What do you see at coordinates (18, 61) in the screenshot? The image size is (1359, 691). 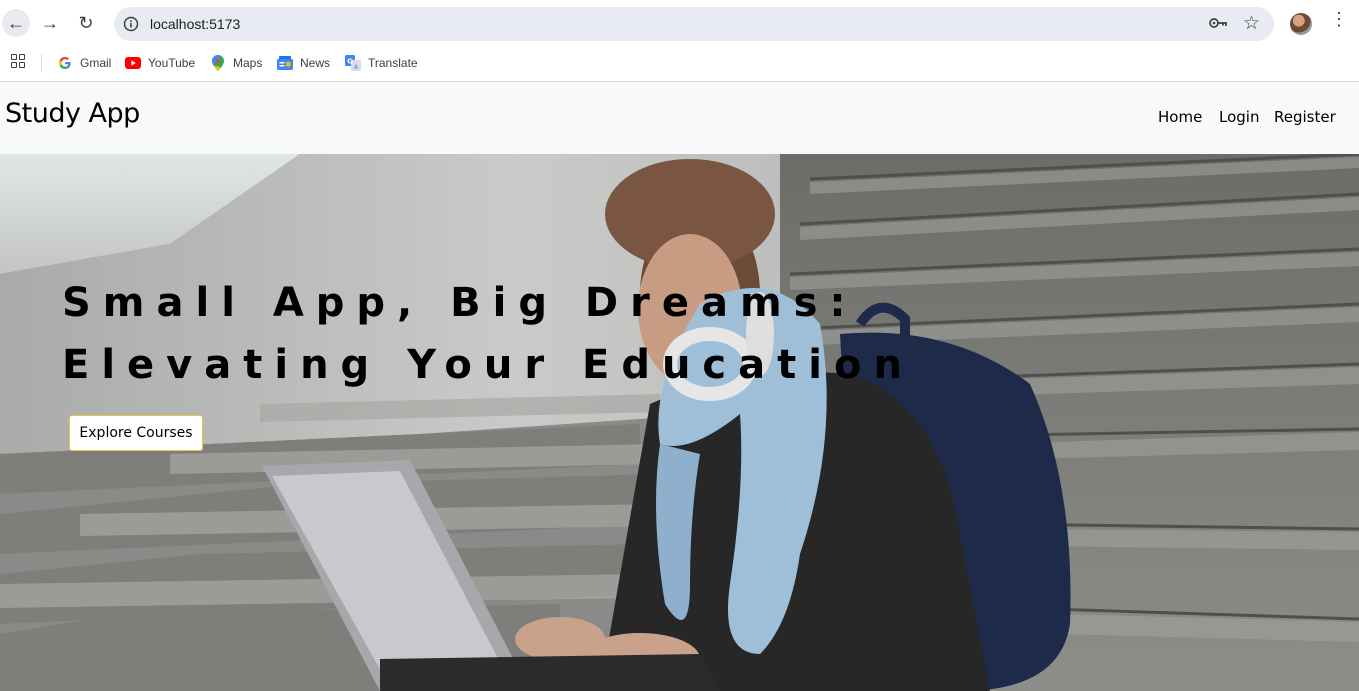 I see `apps-grid-icon` at bounding box center [18, 61].